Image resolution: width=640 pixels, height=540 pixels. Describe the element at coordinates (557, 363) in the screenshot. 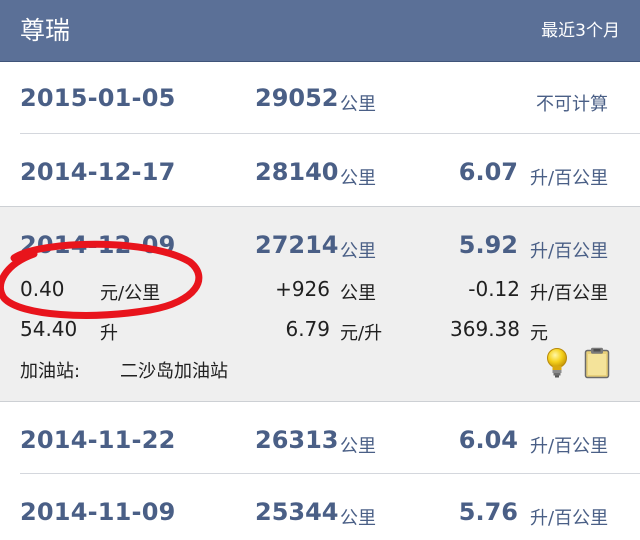

I see `lightbulb-icon` at that location.